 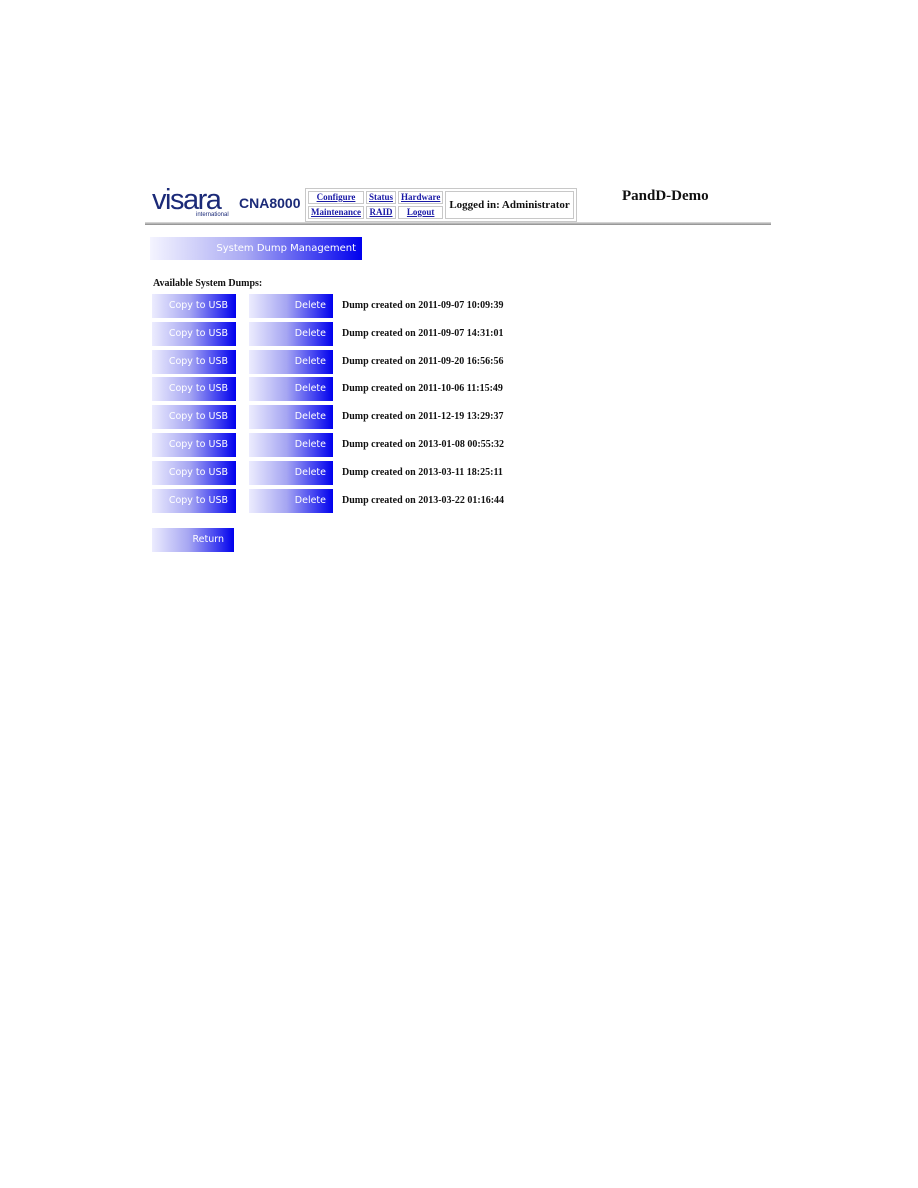 What do you see at coordinates (256, 248) in the screenshot?
I see `page-title: System Dump Management` at bounding box center [256, 248].